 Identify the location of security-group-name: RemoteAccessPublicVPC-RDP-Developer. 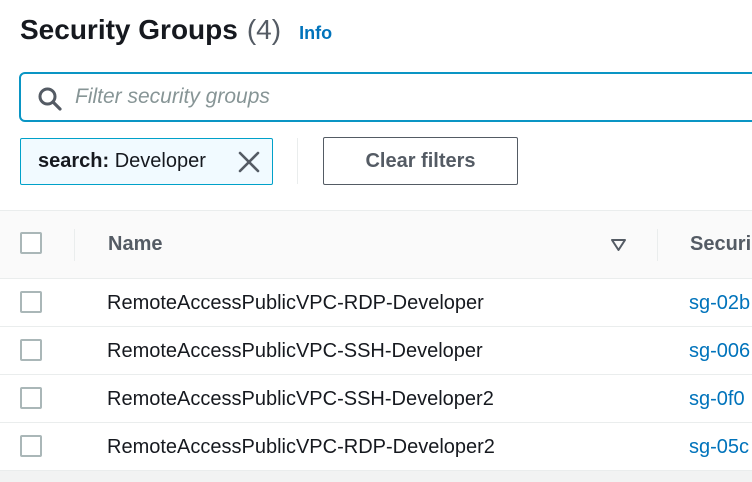
(295, 303).